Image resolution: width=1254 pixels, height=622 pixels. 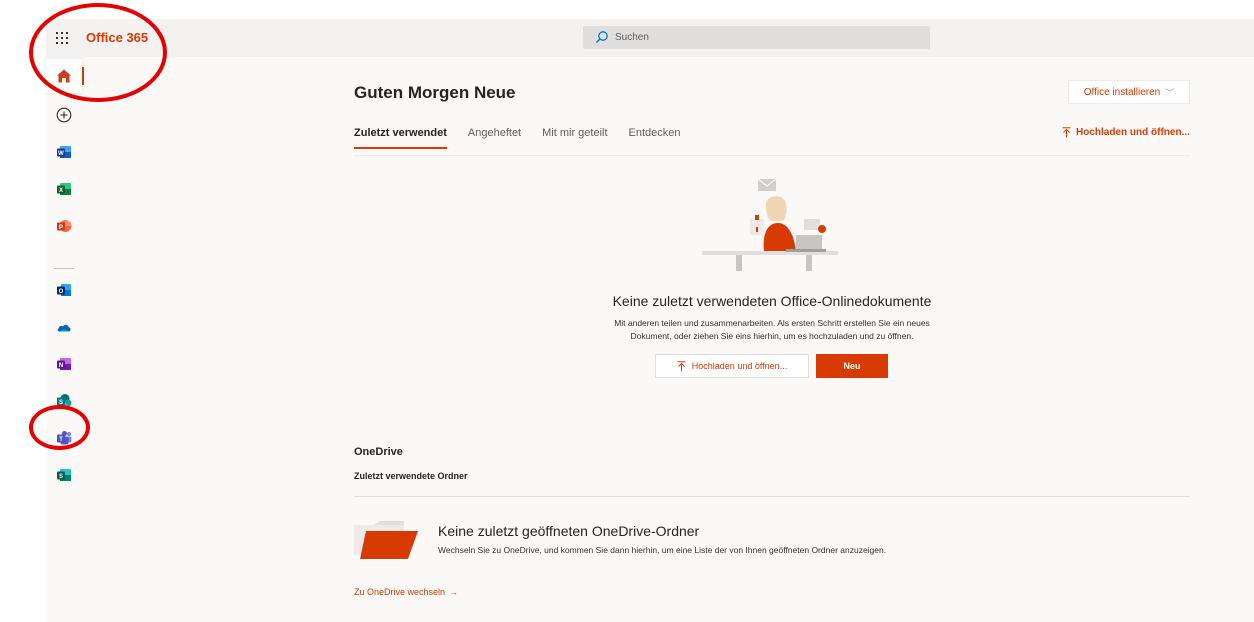 What do you see at coordinates (411, 476) in the screenshot?
I see `recent-folders-heading: Zuletzt verwendete Ordner` at bounding box center [411, 476].